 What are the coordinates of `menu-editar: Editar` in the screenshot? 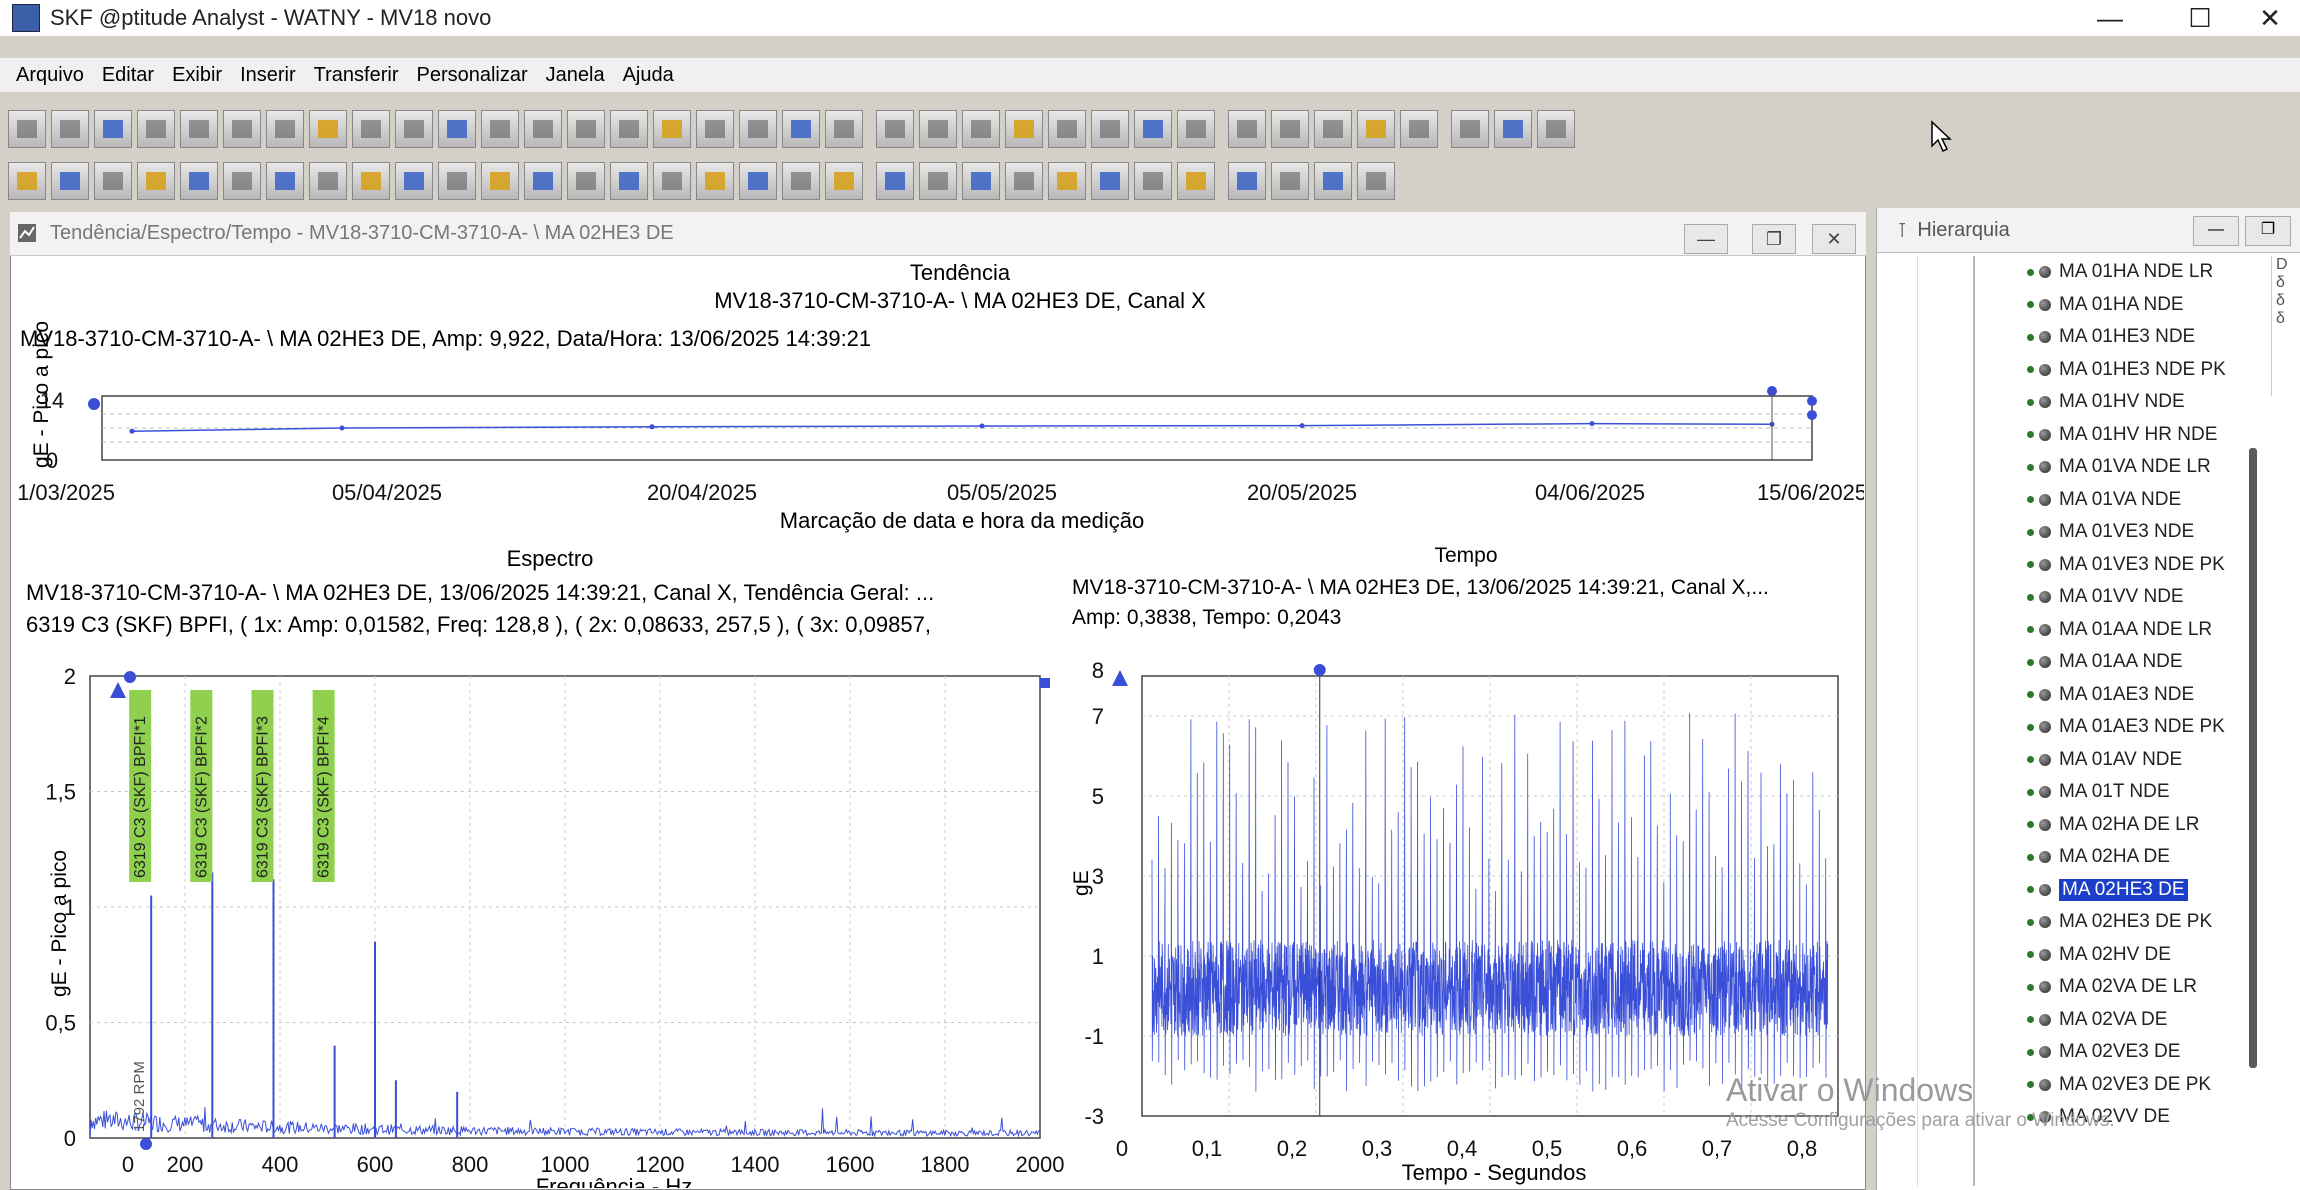 It's located at (128, 75).